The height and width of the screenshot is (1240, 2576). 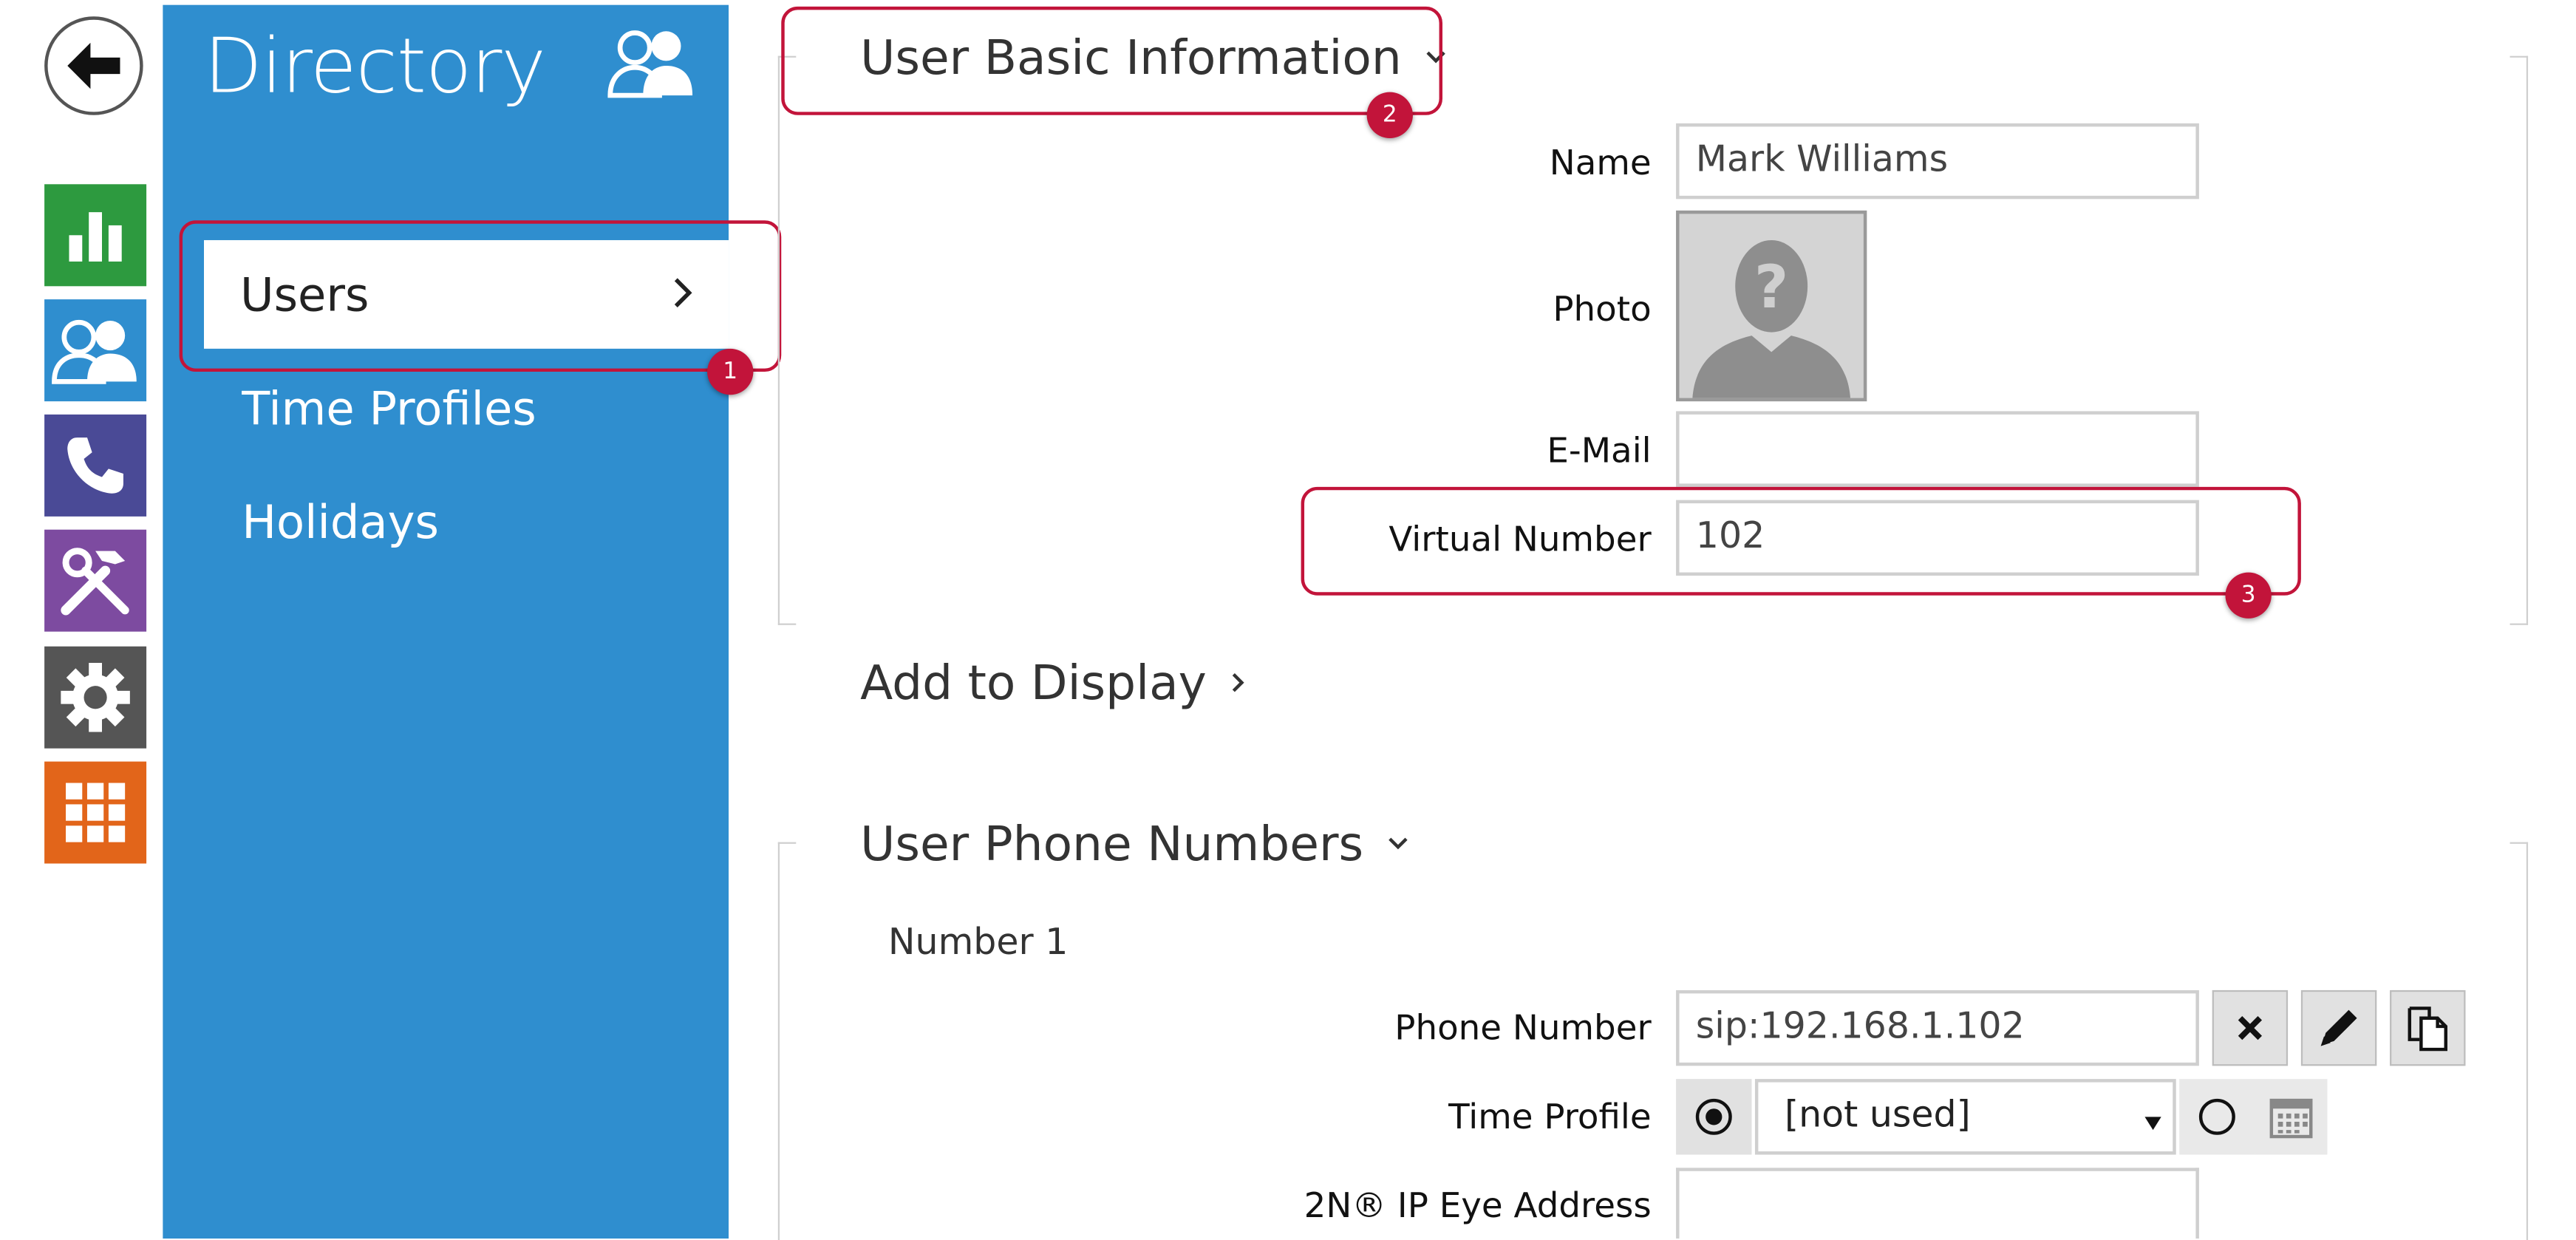 I want to click on calls-menu-button, so click(x=95, y=466).